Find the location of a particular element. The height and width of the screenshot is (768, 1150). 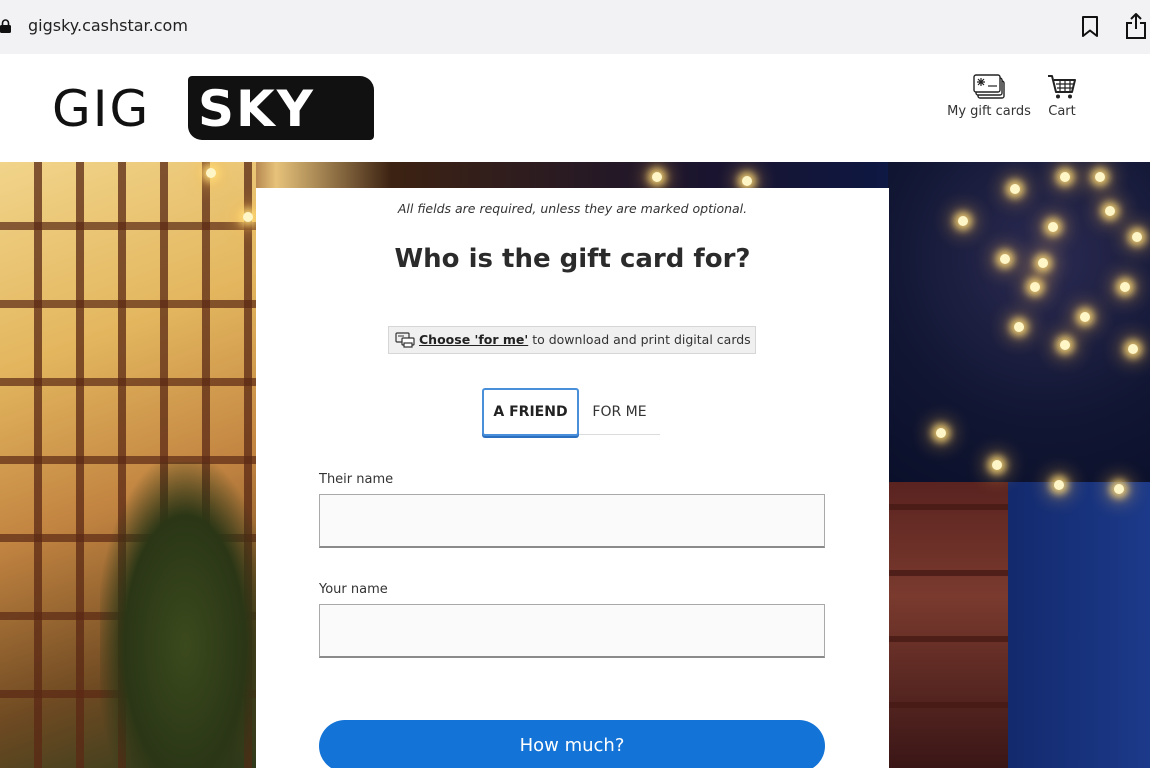

hint-text: to download and print digital cards is located at coordinates (639, 339).